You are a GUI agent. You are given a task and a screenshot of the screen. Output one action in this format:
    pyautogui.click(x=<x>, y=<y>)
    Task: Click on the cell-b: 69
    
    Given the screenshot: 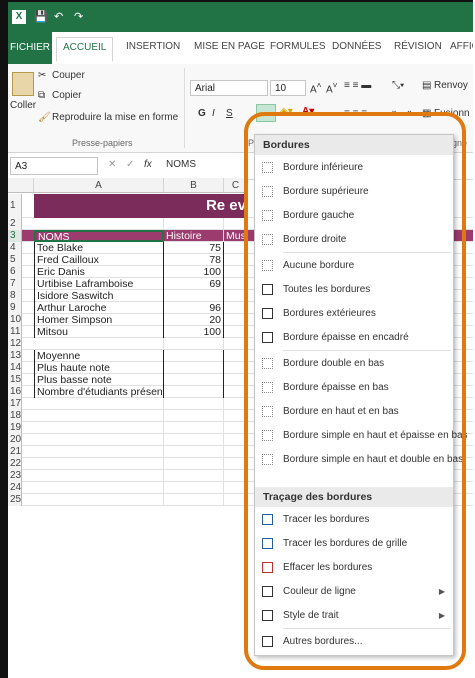 What is the action you would take?
    pyautogui.click(x=194, y=284)
    